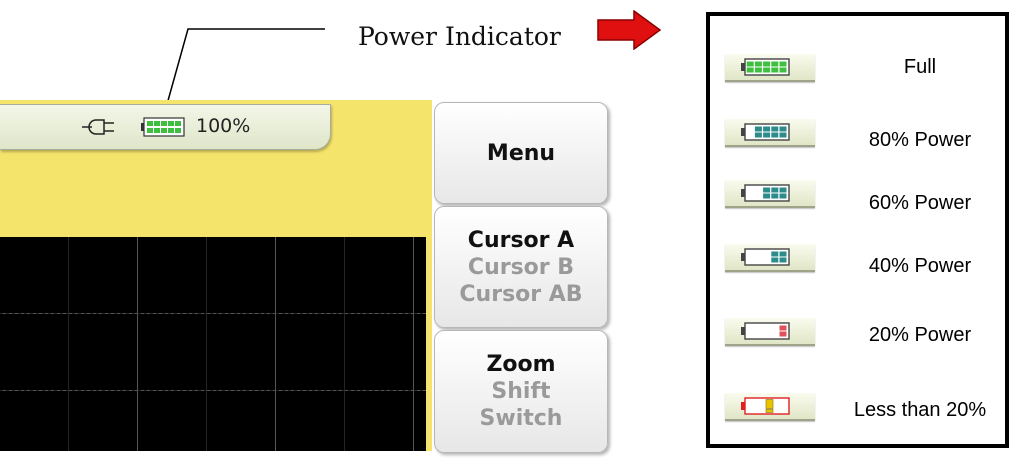 The image size is (1026, 461). I want to click on battery-60-icon, so click(765, 193).